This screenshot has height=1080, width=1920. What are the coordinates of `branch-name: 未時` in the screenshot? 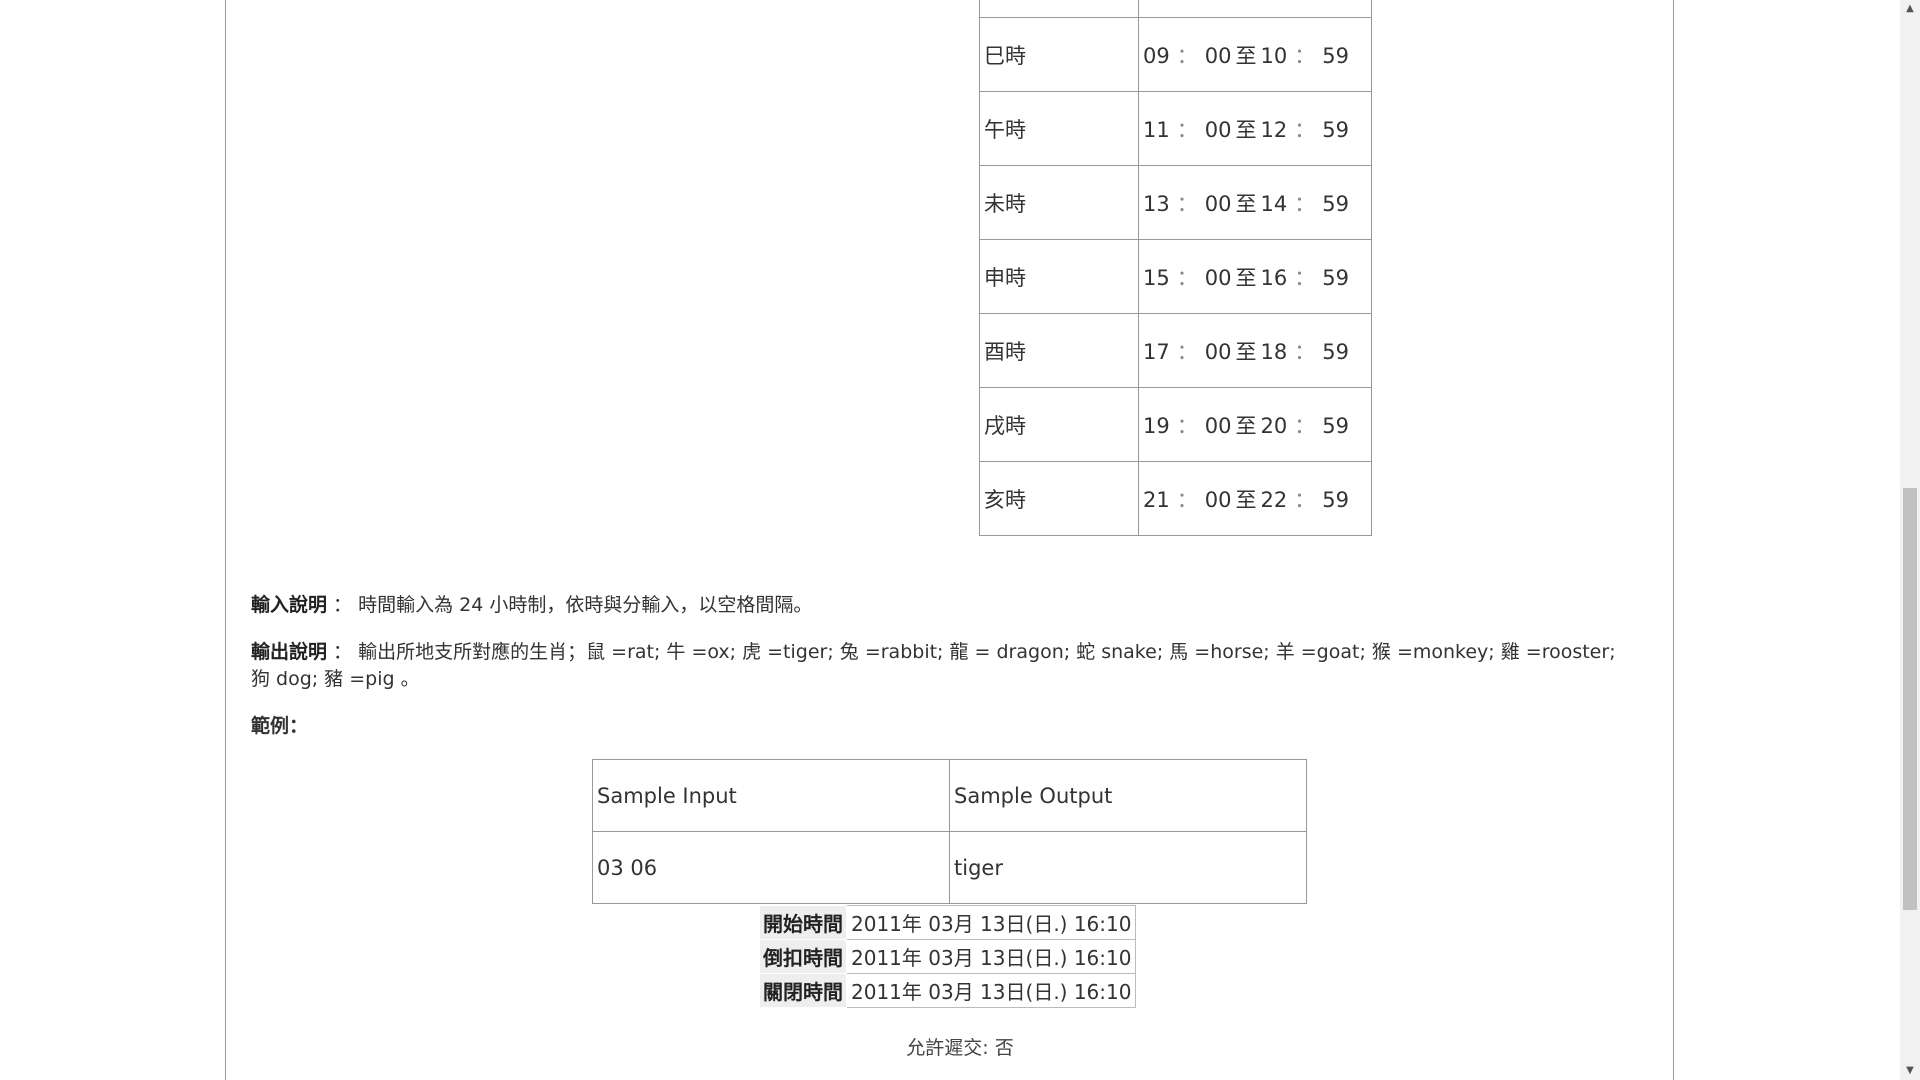 It's located at (1059, 202).